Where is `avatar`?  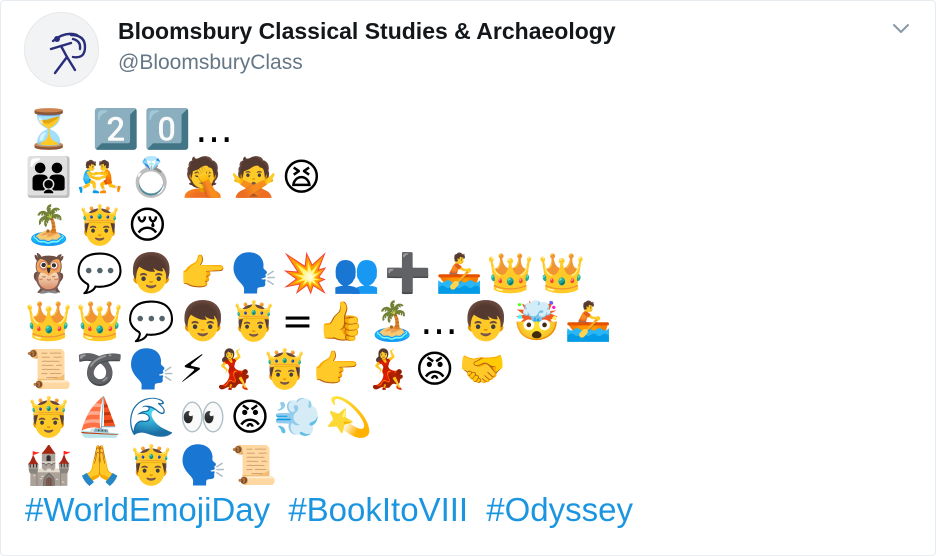
avatar is located at coordinates (61, 49).